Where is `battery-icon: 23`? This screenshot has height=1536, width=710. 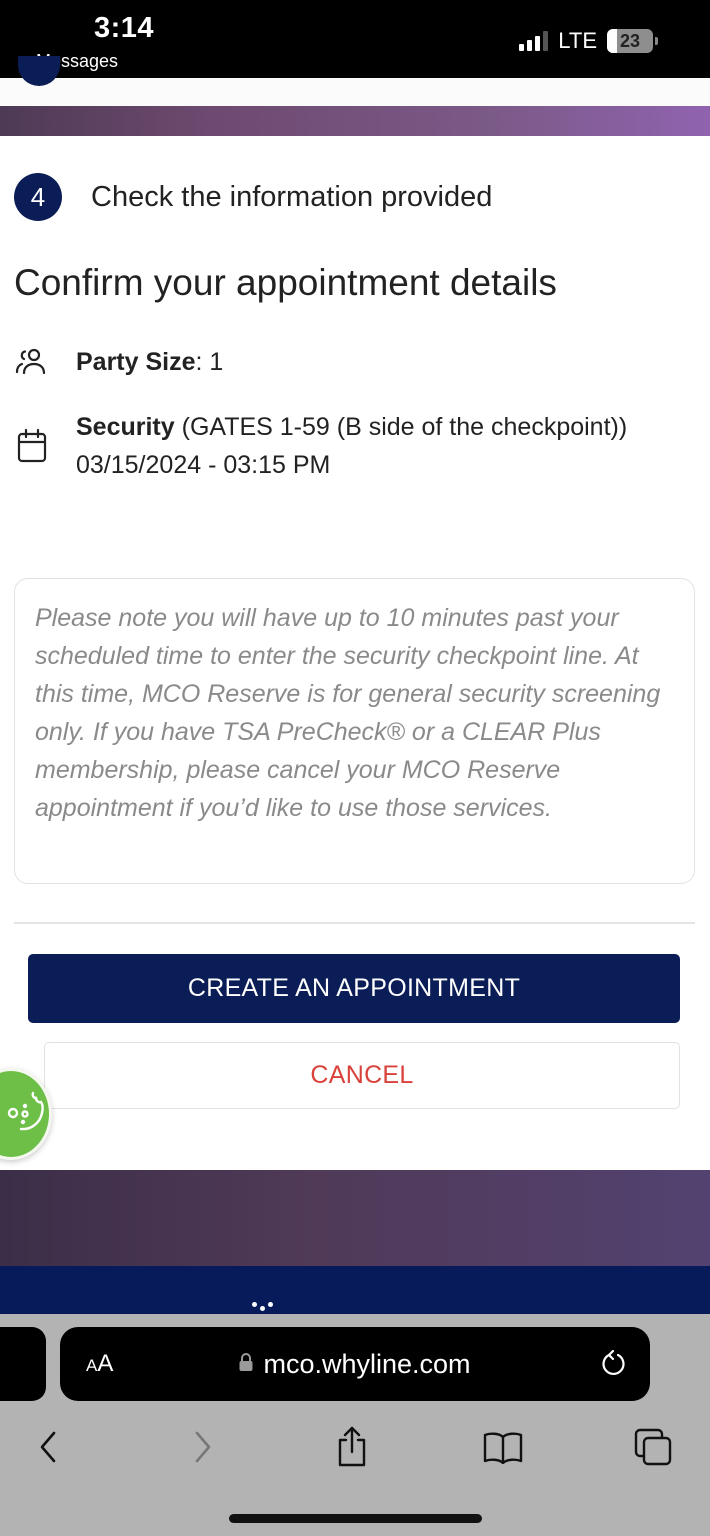
battery-icon: 23 is located at coordinates (630, 41).